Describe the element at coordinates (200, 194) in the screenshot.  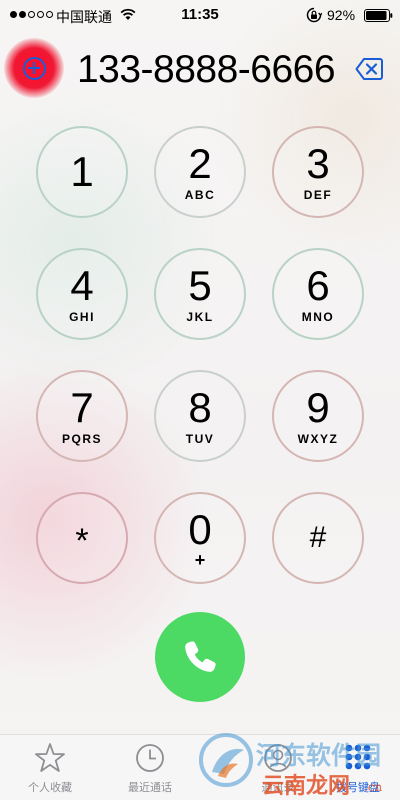
I see `key-letters: ABC` at that location.